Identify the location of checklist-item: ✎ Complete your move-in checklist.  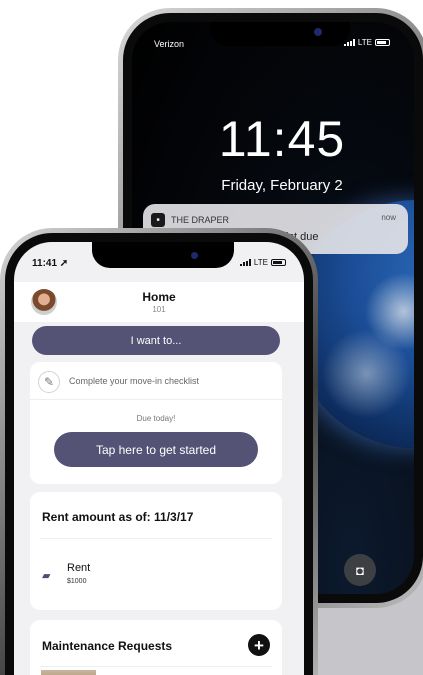
(156, 381).